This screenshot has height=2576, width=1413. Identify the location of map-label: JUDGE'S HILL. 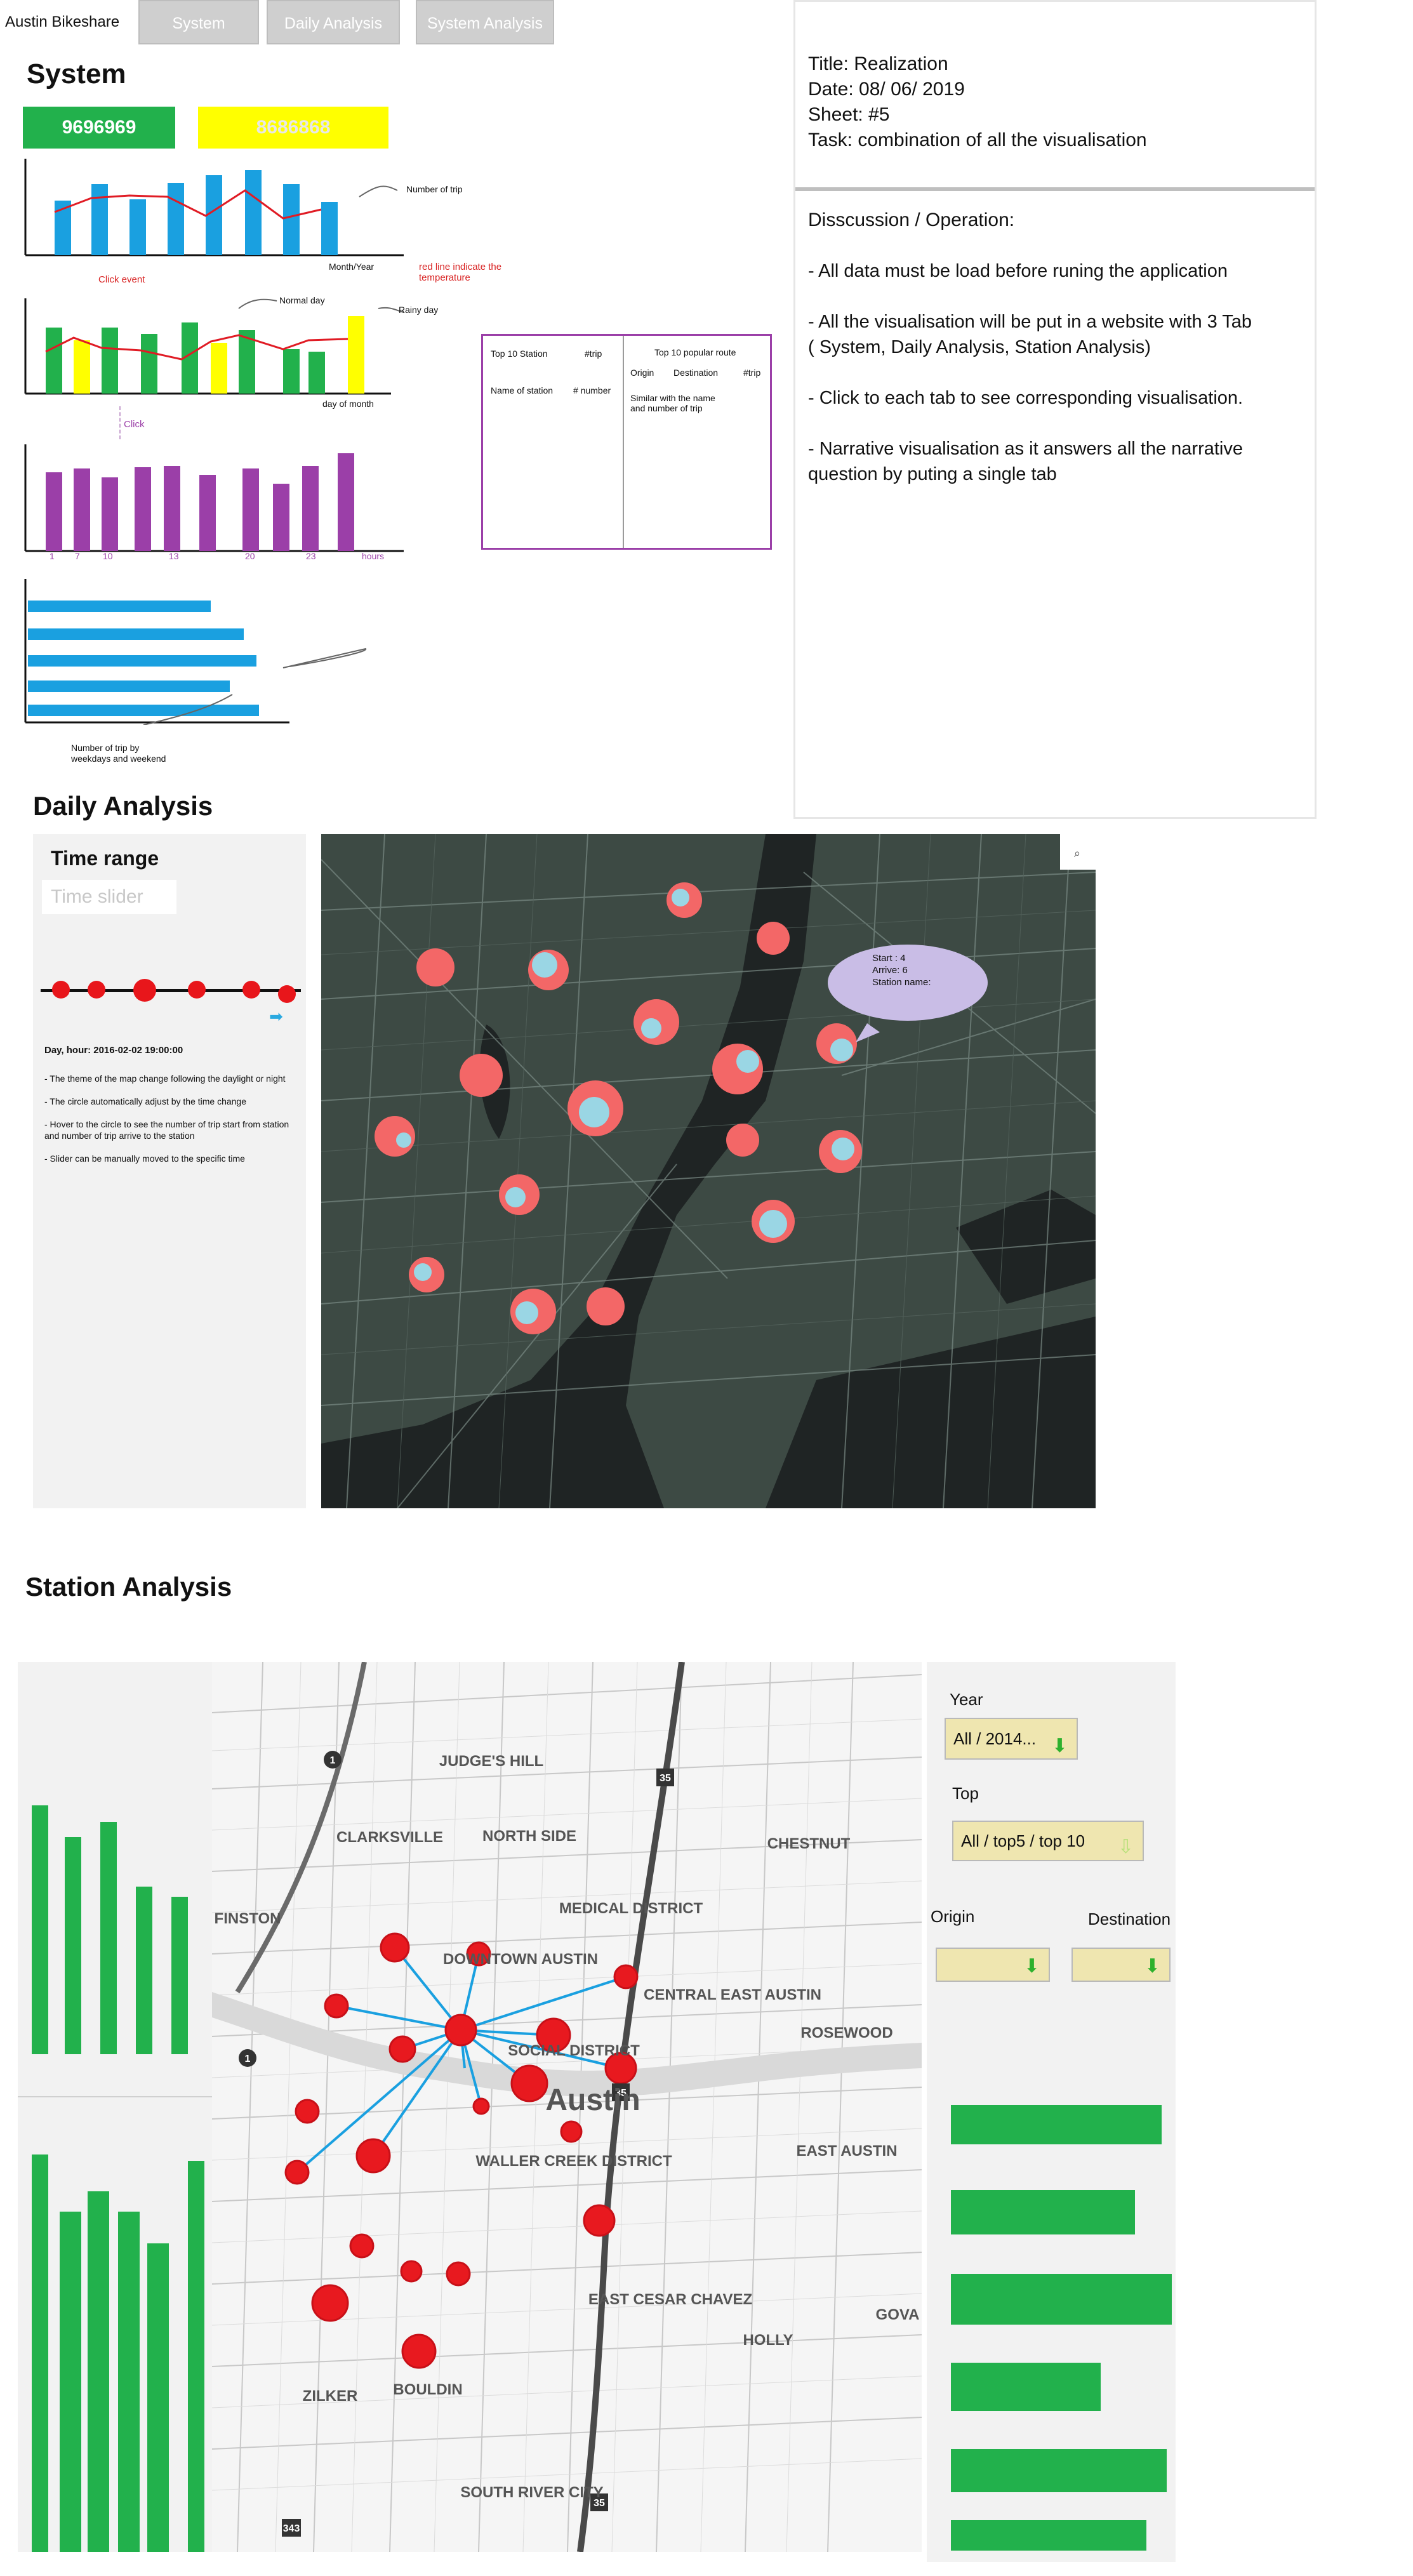
(491, 1761).